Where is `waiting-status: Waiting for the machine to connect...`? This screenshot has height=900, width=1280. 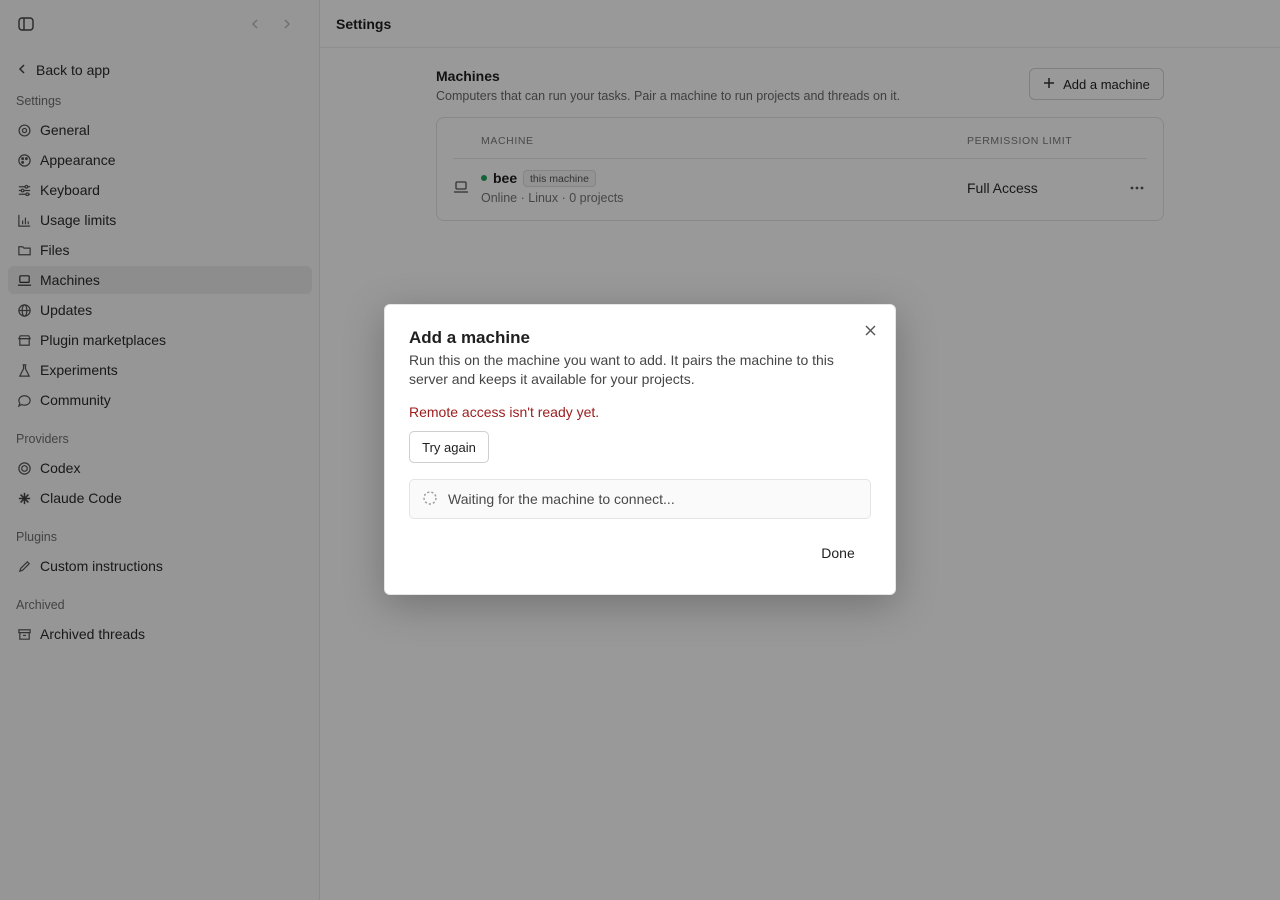
waiting-status: Waiting for the machine to connect... is located at coordinates (640, 499).